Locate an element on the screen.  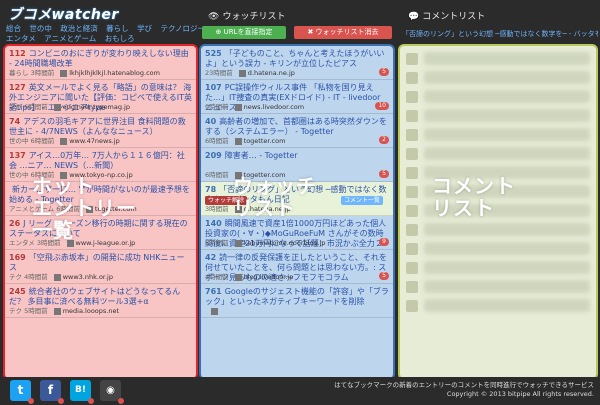
entry-meta: テク 5時間前 media.looops.net is located at coordinates (64, 310).